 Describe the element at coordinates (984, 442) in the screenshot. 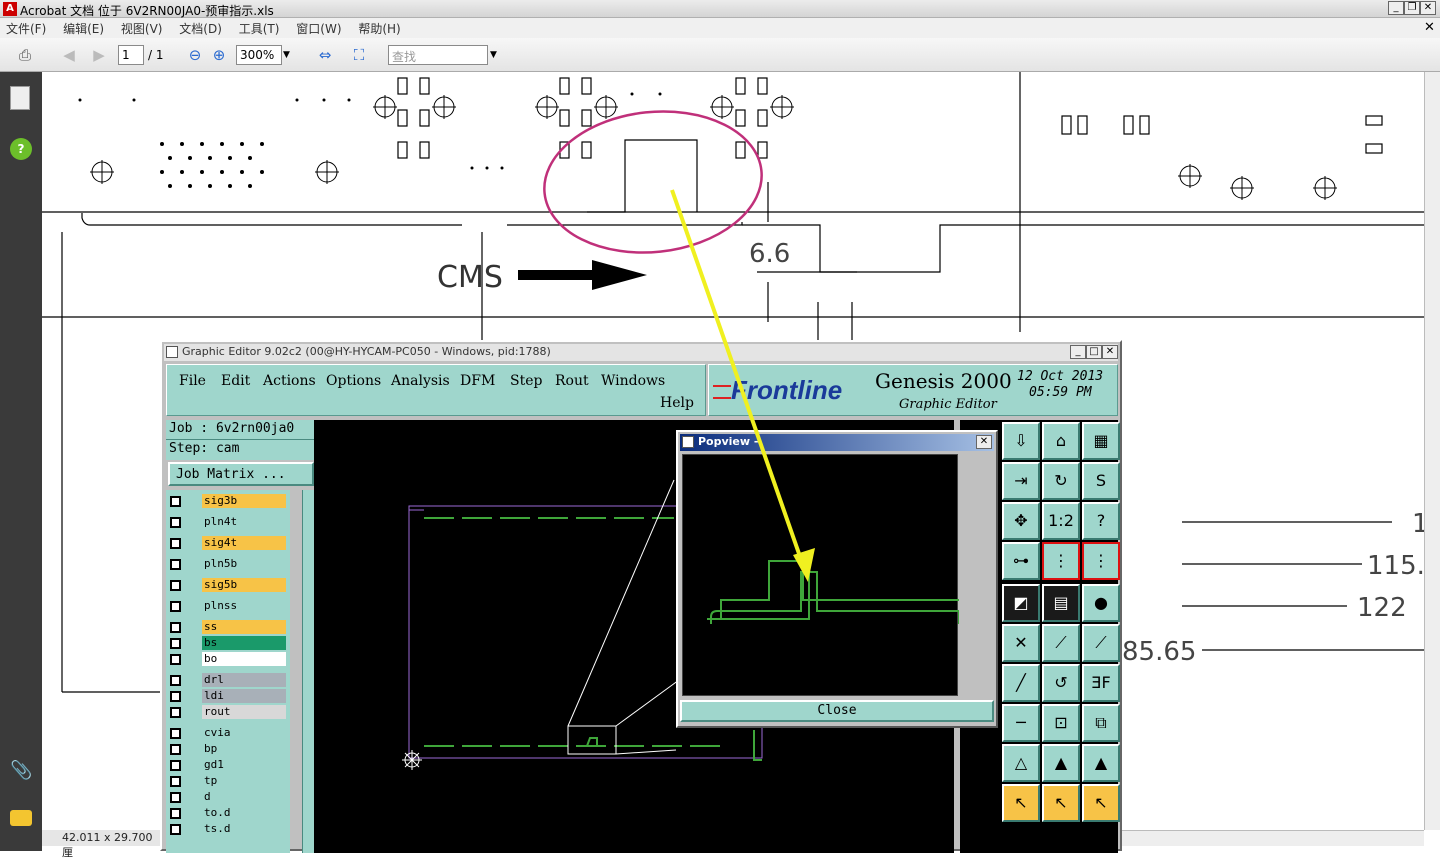

I see `popview-close-x-button: ✕` at that location.